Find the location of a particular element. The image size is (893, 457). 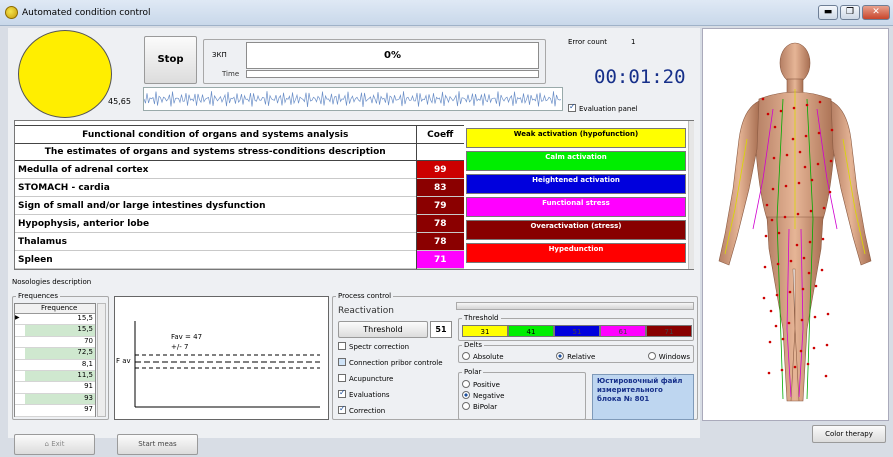

polar-option: Negative is located at coordinates (483, 396).